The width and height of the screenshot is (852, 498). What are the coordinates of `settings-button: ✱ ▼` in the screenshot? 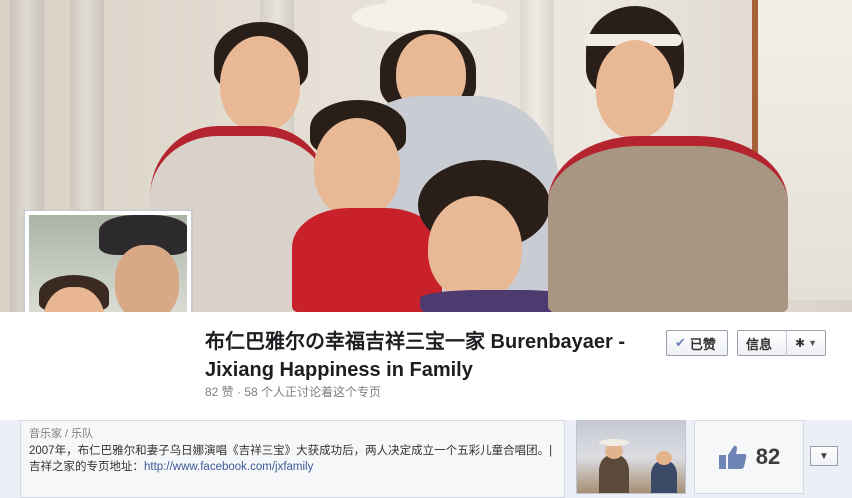 It's located at (806, 343).